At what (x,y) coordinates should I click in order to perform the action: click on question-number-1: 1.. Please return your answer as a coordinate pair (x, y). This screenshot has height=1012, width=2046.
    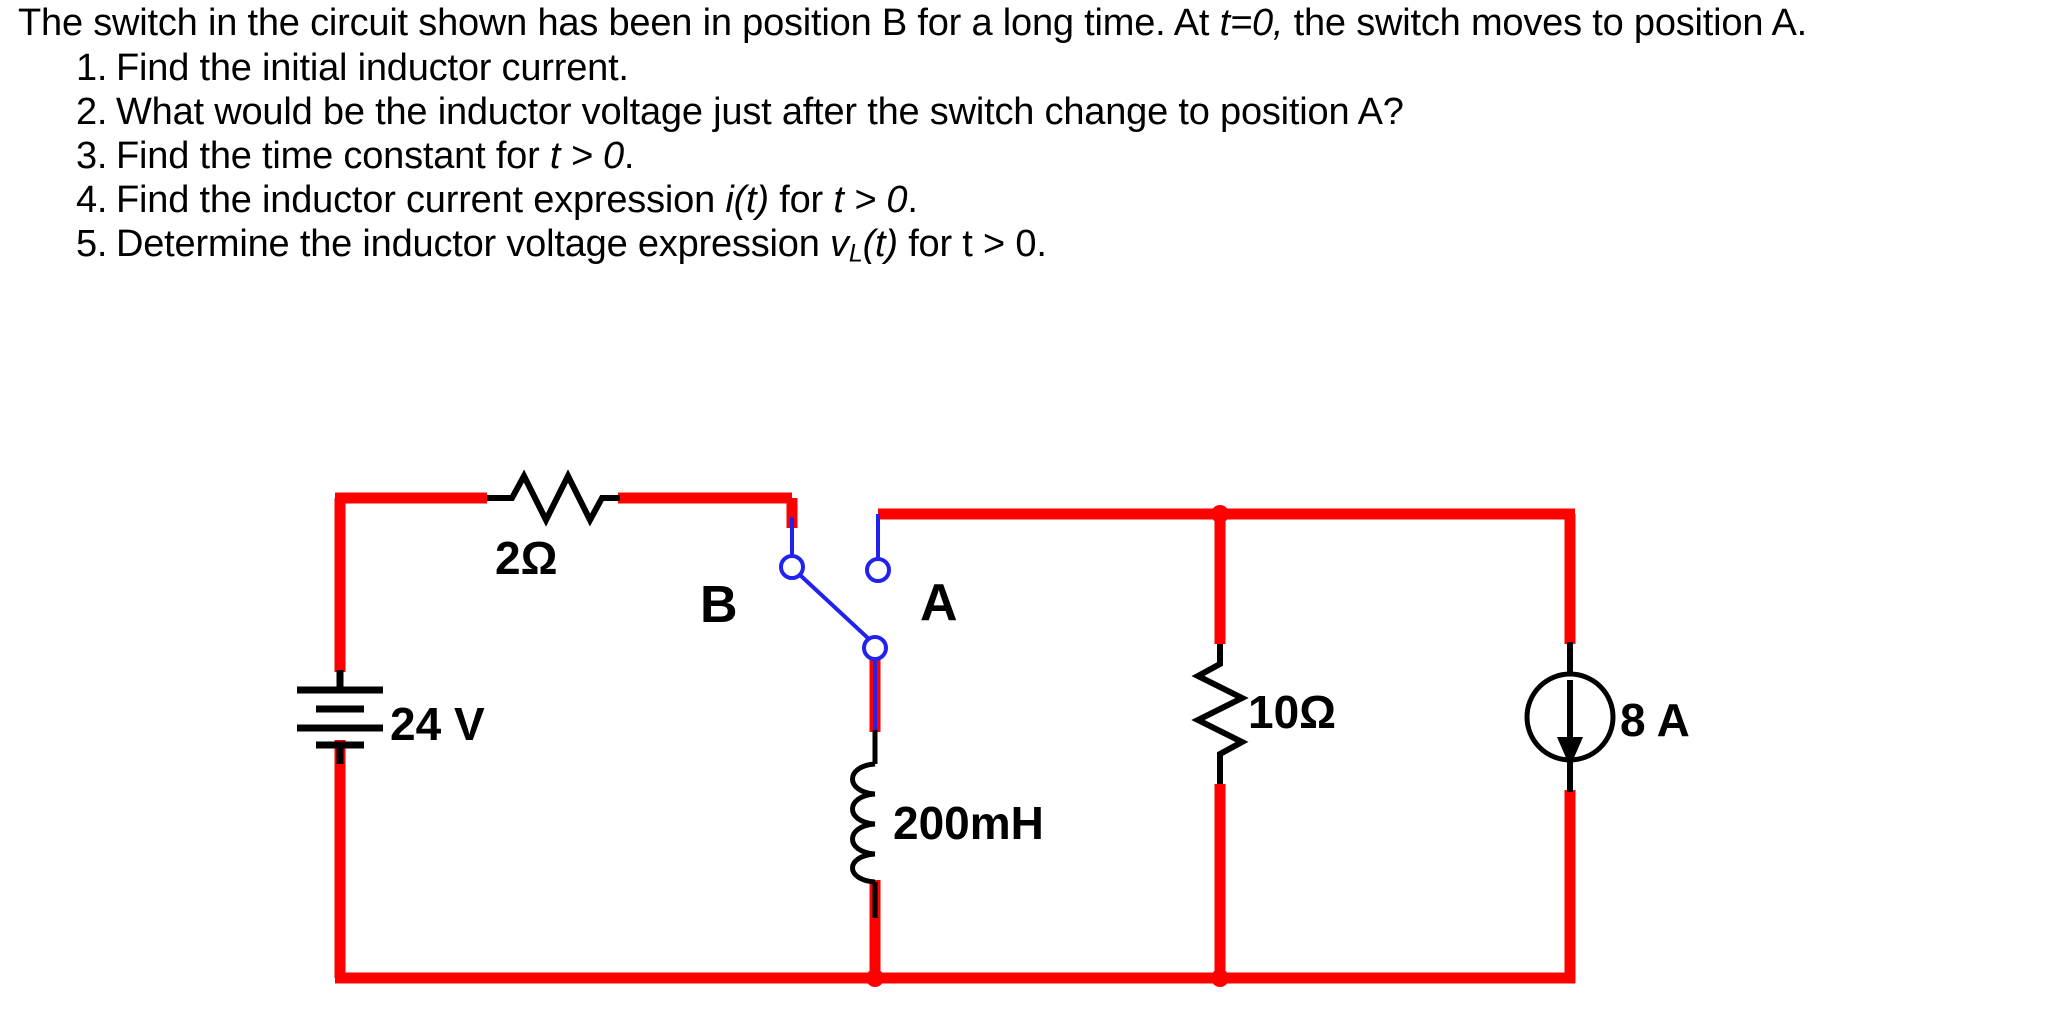
    Looking at the image, I should click on (92, 68).